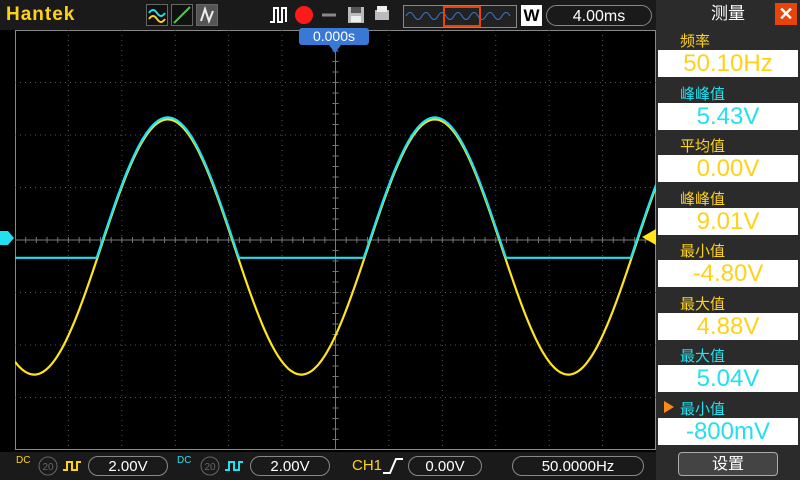 This screenshot has width=800, height=480. Describe the element at coordinates (669, 406) in the screenshot. I see `selected-arrow-icon` at that location.